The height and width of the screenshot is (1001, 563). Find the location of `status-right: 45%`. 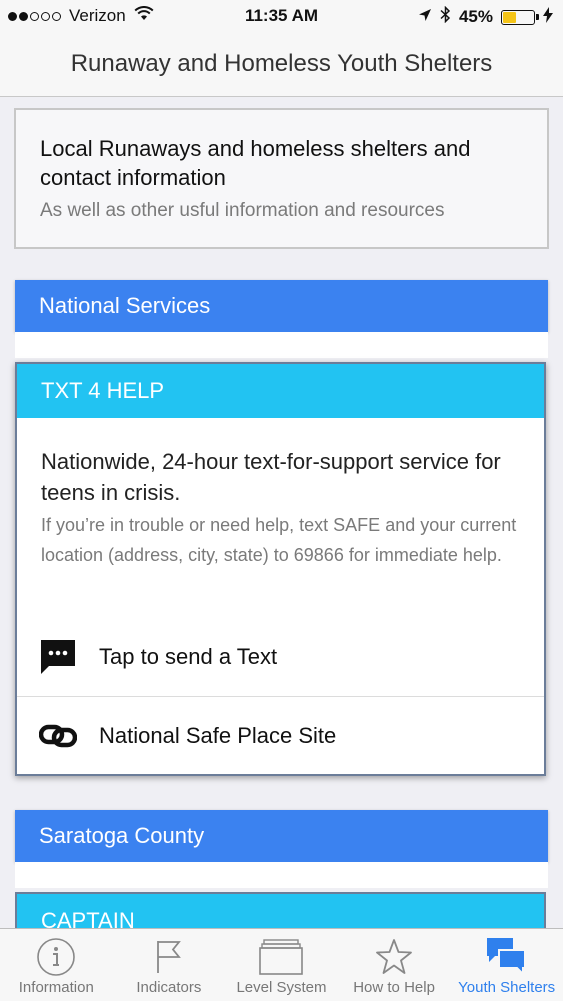

status-right: 45% is located at coordinates (485, 16).